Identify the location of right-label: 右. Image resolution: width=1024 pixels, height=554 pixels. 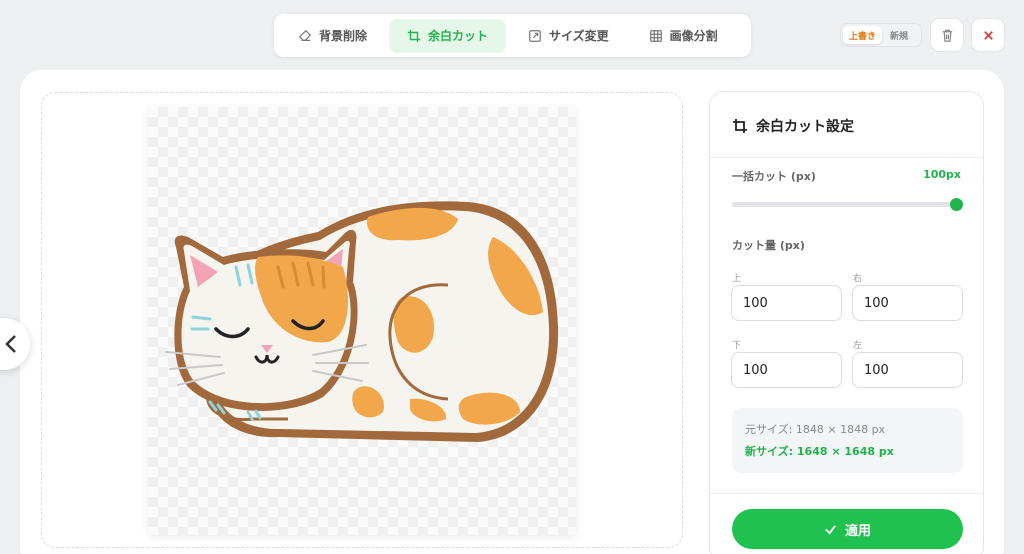
(858, 279).